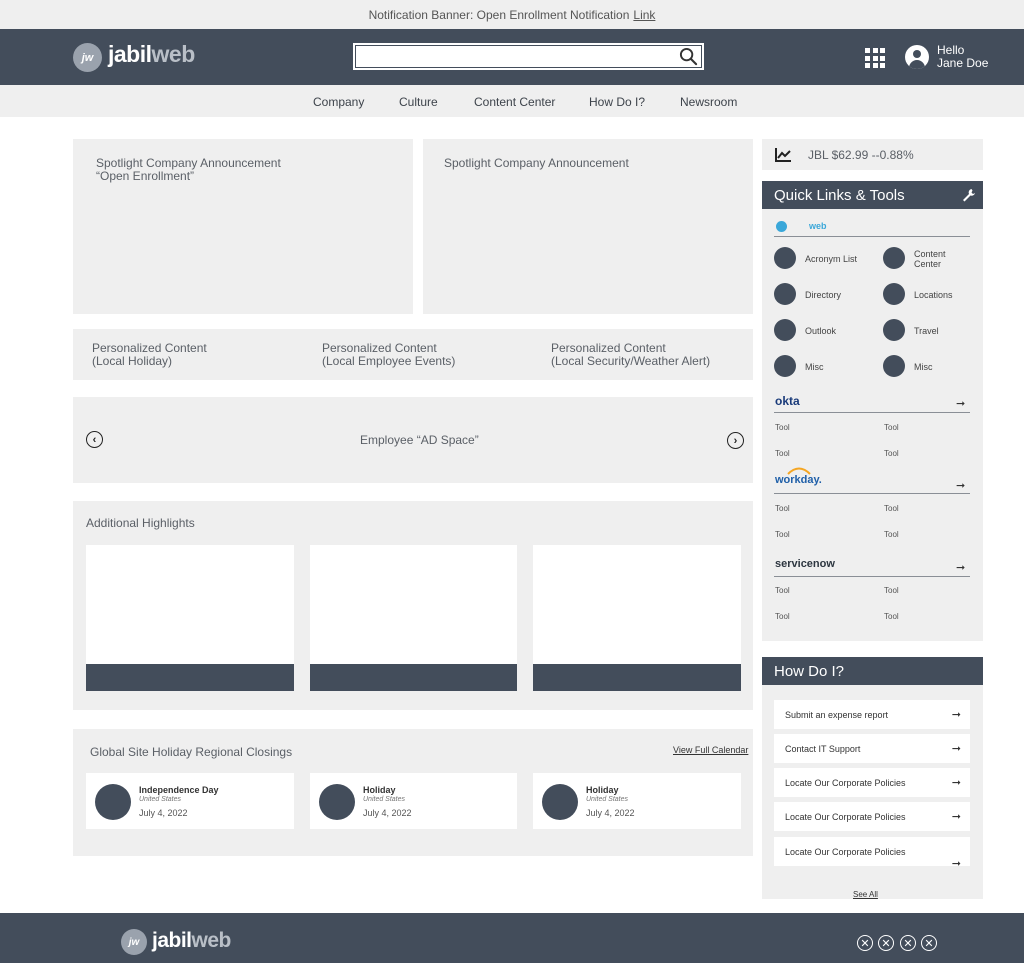 Image resolution: width=1024 pixels, height=963 pixels. I want to click on see-all-link: See All, so click(865, 894).